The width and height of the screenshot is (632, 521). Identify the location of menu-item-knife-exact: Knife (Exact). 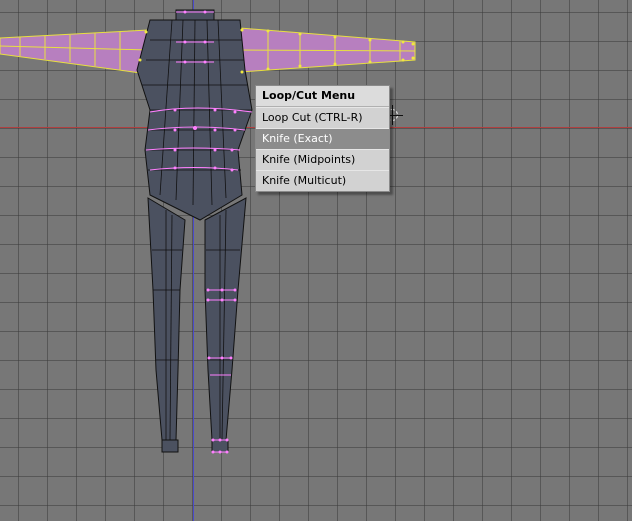
(322, 138).